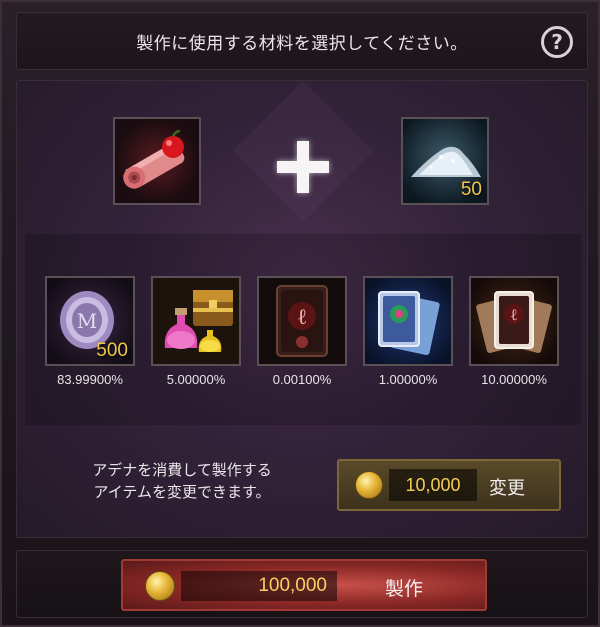  What do you see at coordinates (303, 167) in the screenshot?
I see `plus-icon` at bounding box center [303, 167].